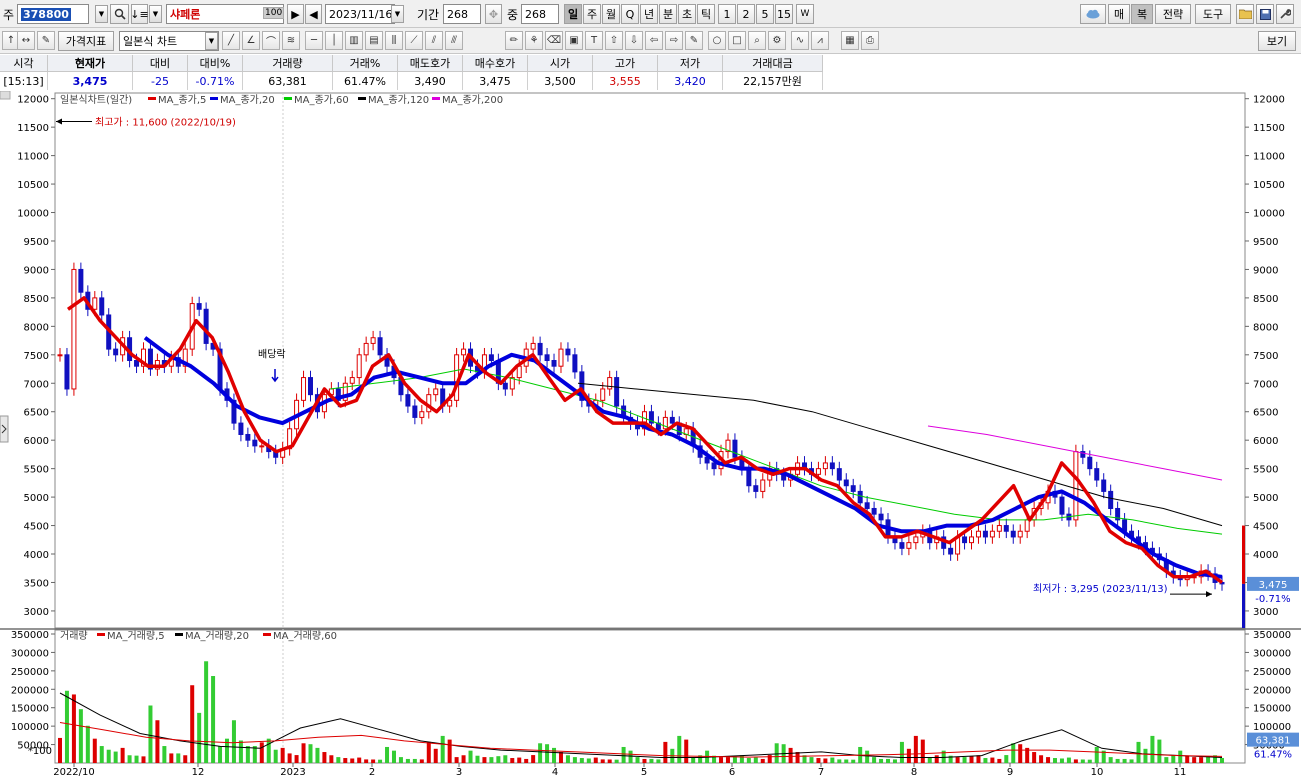  Describe the element at coordinates (850, 40) in the screenshot. I see `export-tool-icon: ▦` at that location.